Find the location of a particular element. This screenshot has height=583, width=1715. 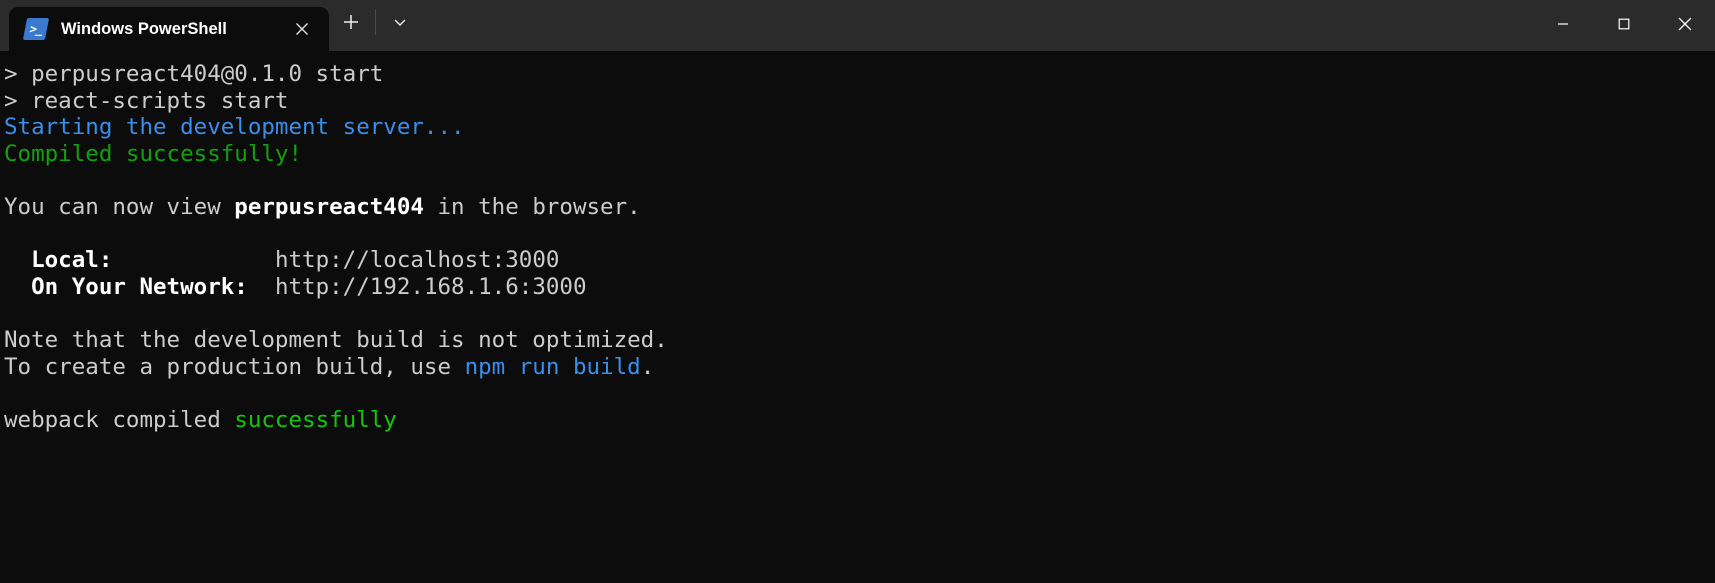

line-view-in-browser-segment: in the browser. is located at coordinates (532, 206).